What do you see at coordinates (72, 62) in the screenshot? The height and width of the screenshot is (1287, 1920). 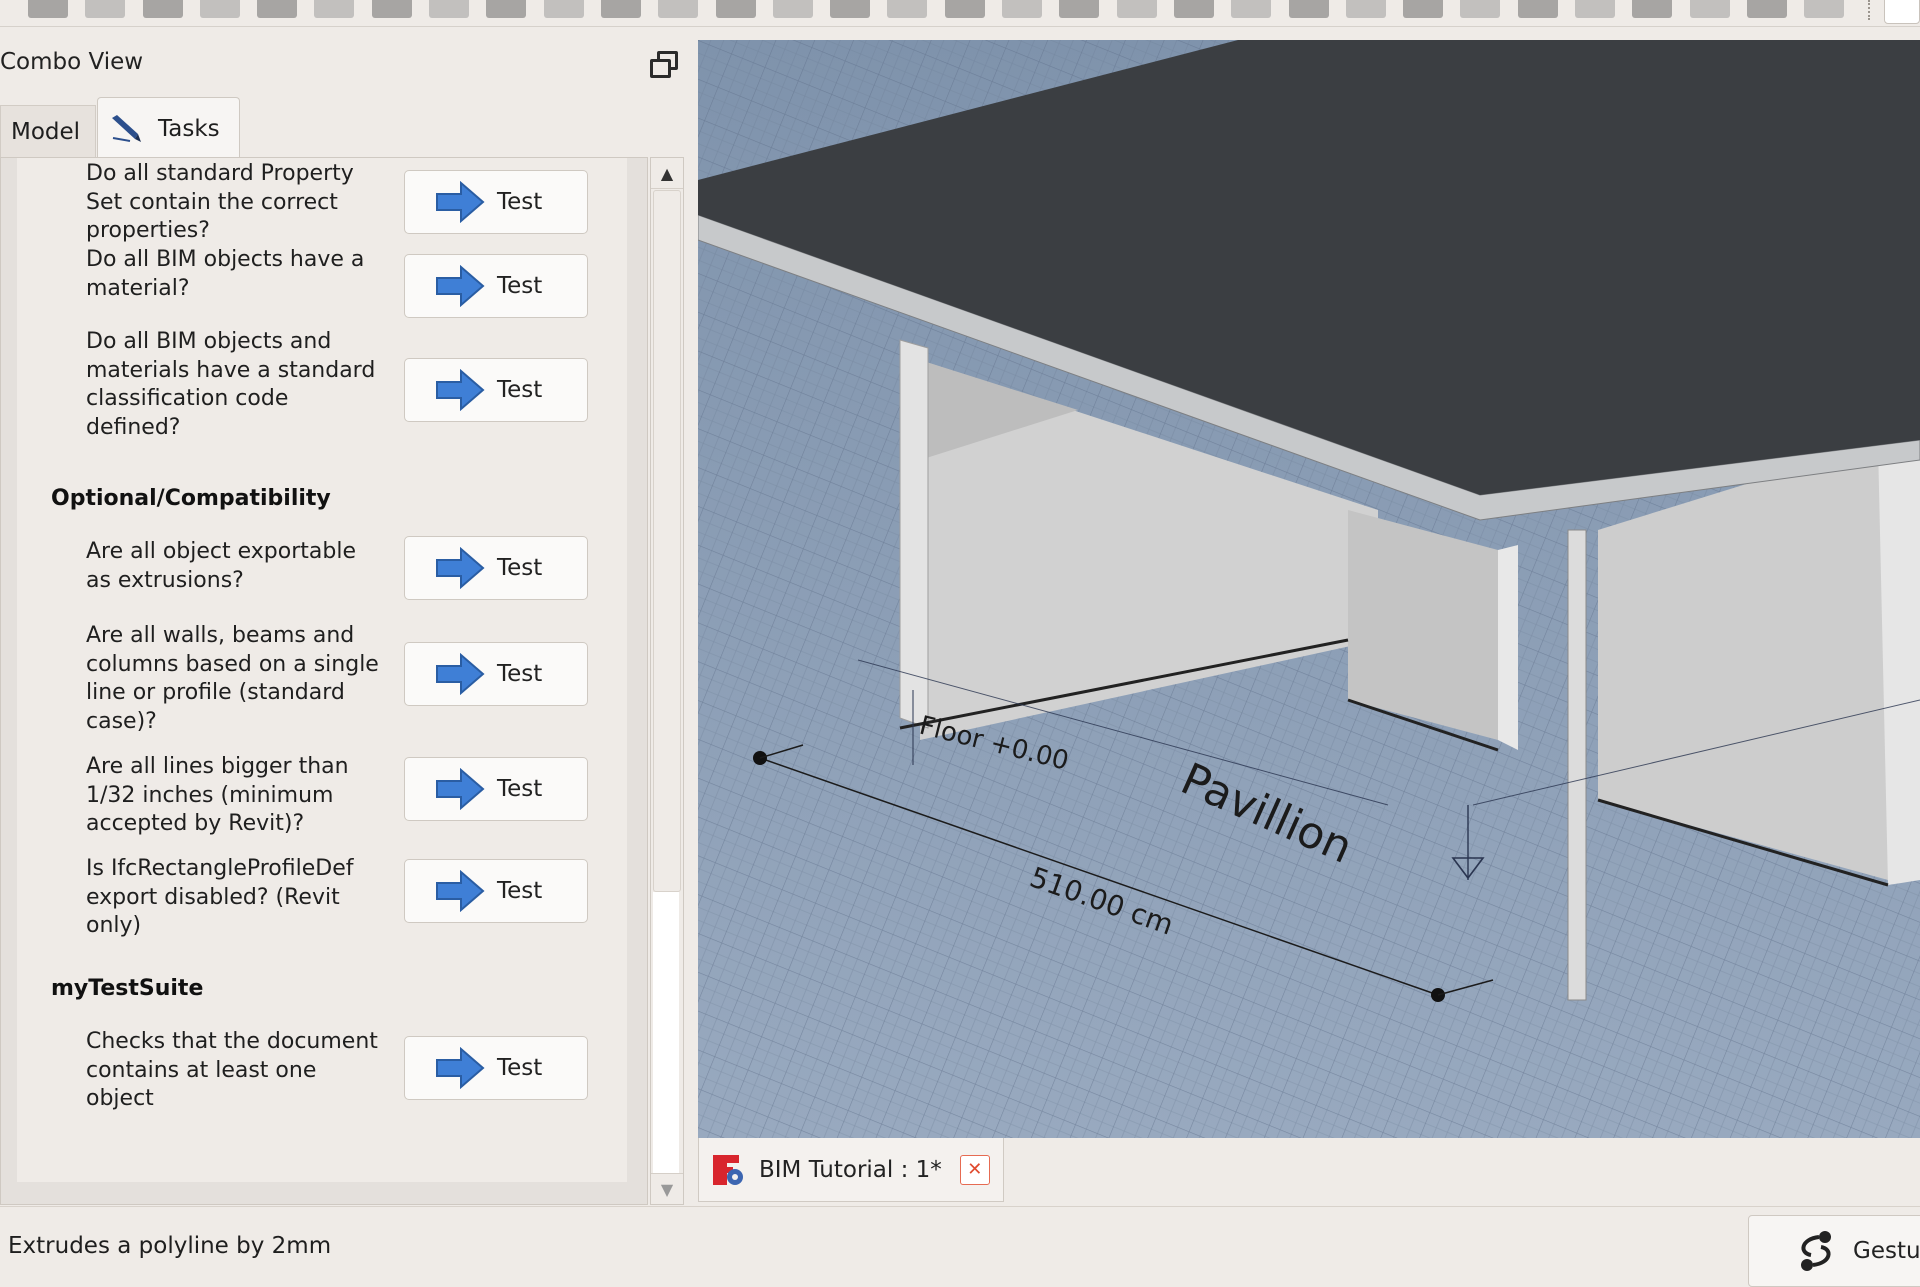 I see `combo-view-title: Combo View` at bounding box center [72, 62].